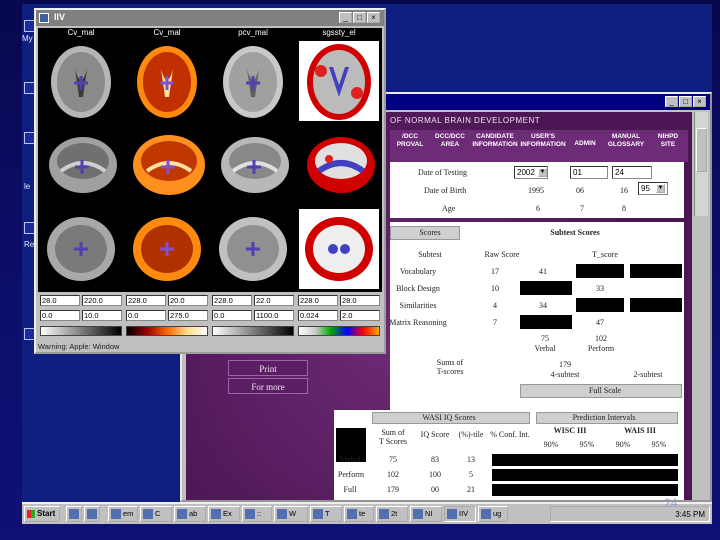 This screenshot has height=540, width=720. Describe the element at coordinates (339, 165) in the screenshot. I see `brain-sagittal-segmentation-image` at that location.